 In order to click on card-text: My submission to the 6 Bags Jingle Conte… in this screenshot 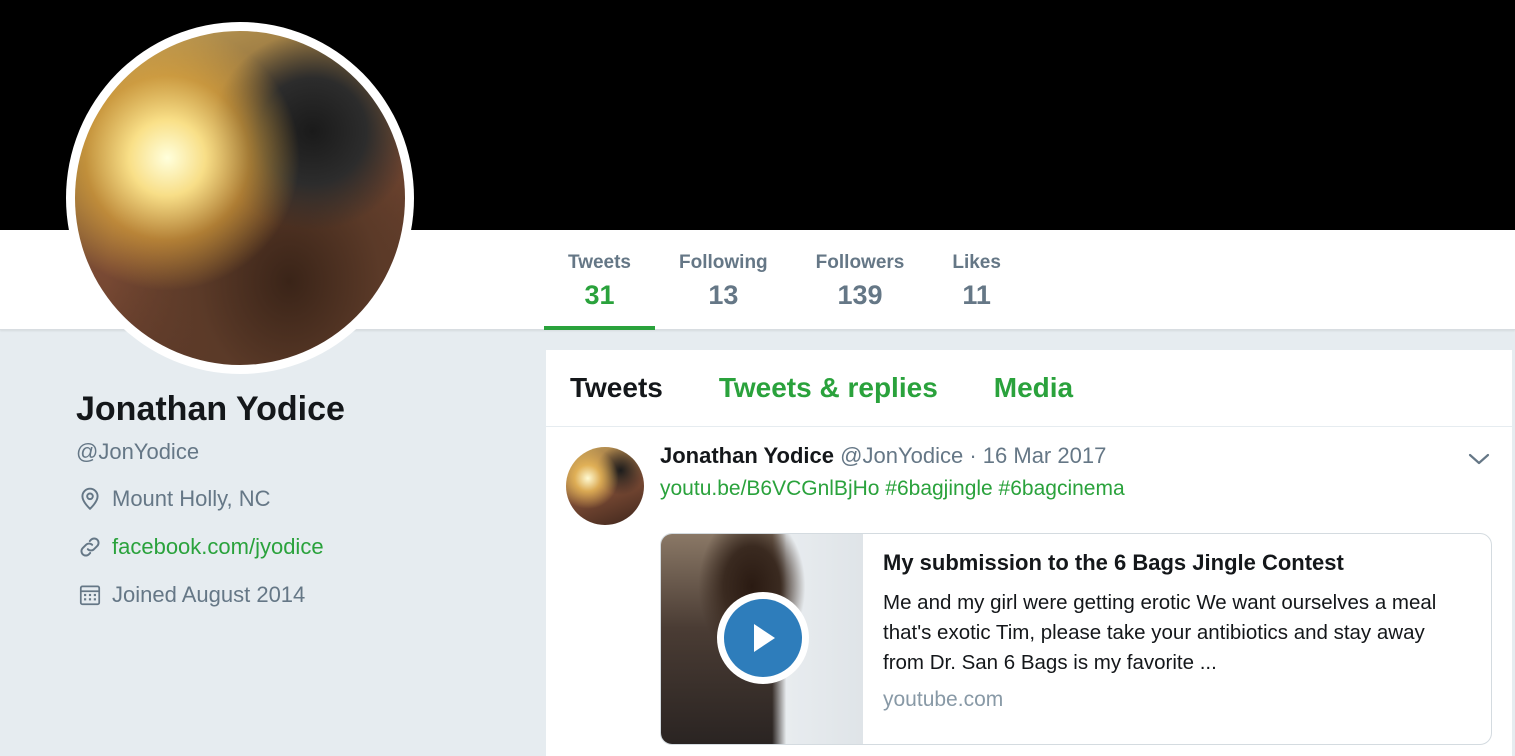, I will do `click(1177, 639)`.